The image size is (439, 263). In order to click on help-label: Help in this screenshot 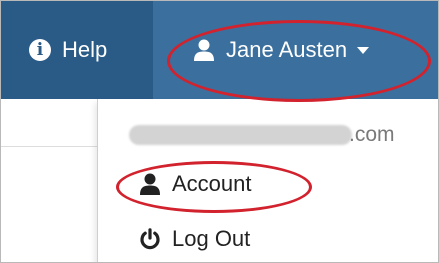, I will do `click(85, 49)`.